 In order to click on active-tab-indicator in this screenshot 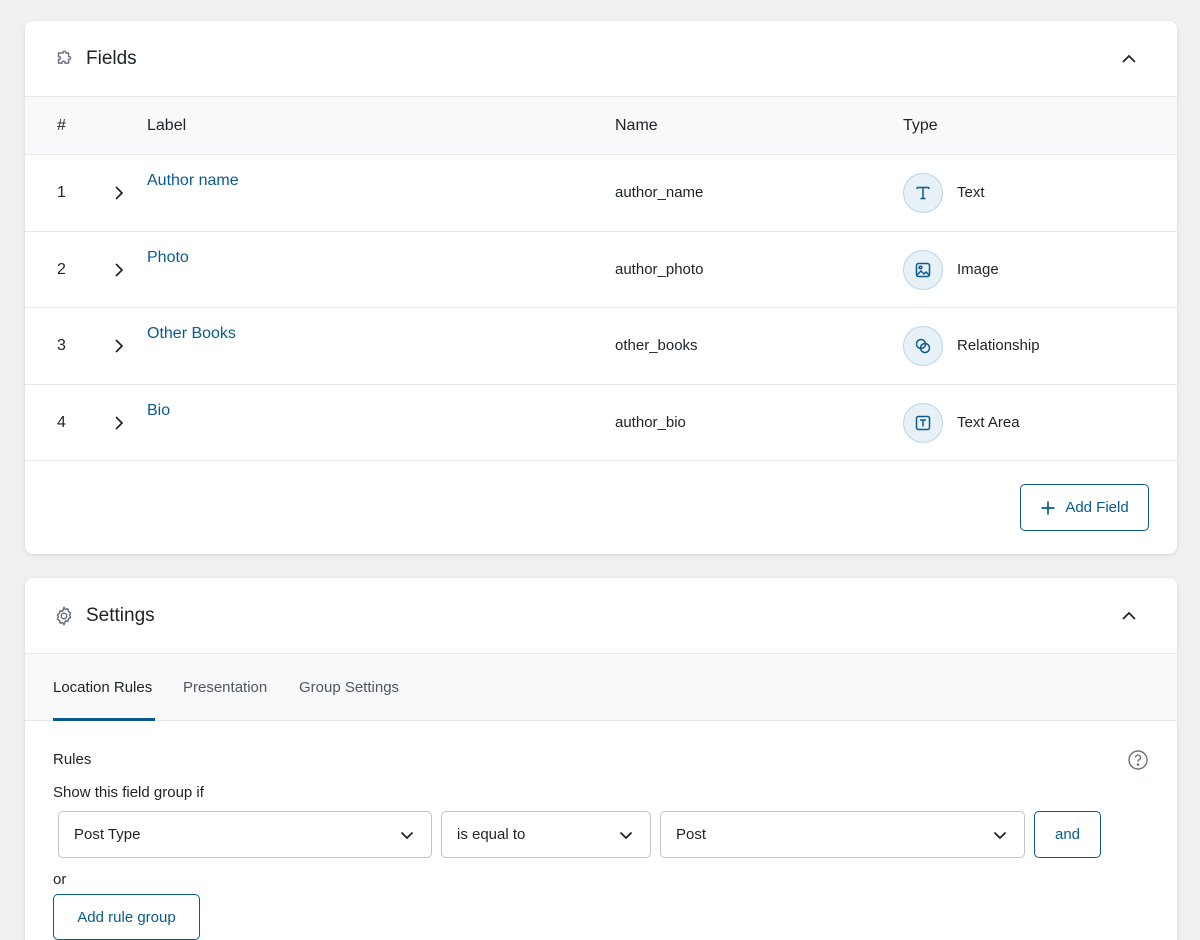, I will do `click(104, 719)`.